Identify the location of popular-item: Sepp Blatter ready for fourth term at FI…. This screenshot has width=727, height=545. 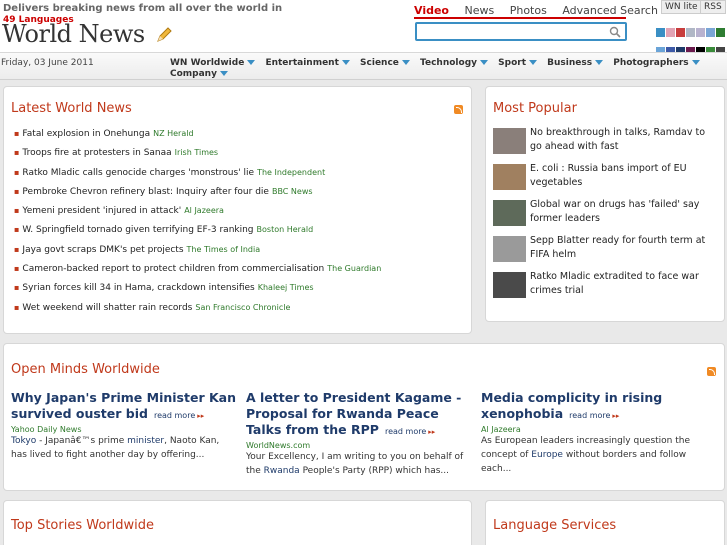
(605, 252).